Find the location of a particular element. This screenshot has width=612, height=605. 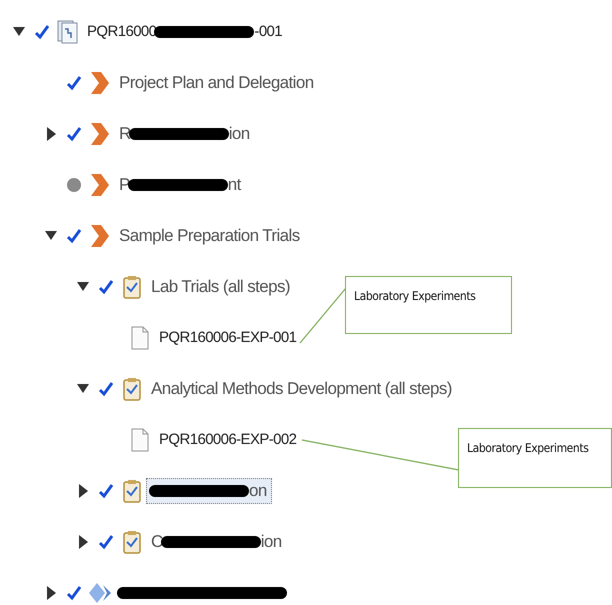

tree-item: C ion is located at coordinates (216, 541).